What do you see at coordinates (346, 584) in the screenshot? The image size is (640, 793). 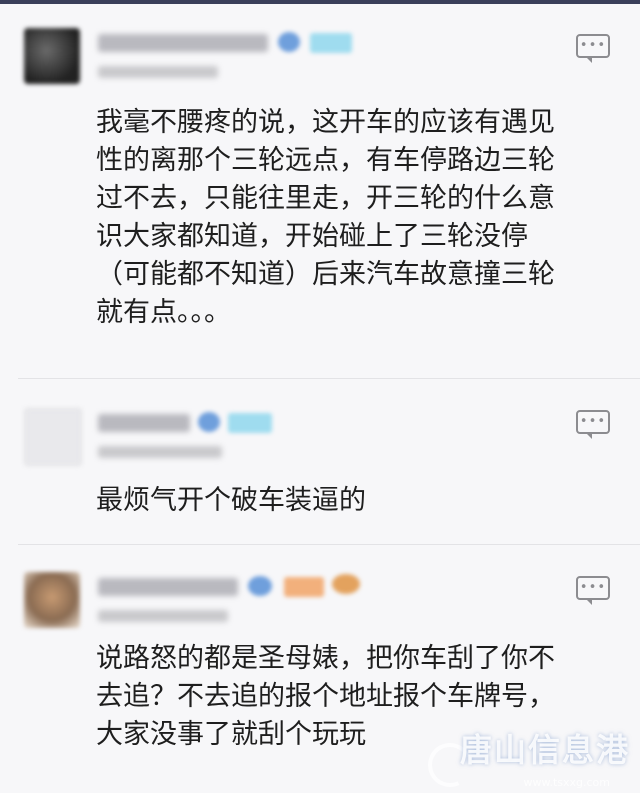 I see `medal-badge` at bounding box center [346, 584].